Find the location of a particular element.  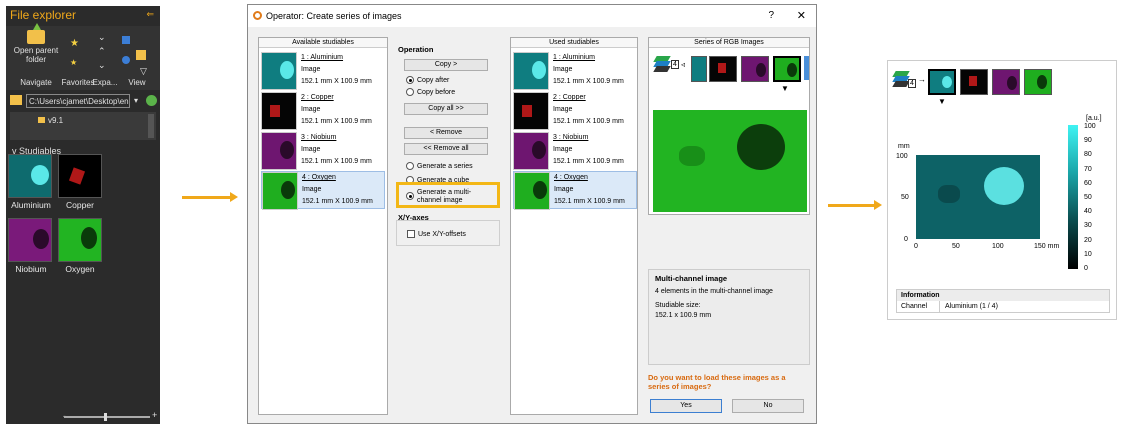

info-head: Multi-channel image is located at coordinates (691, 278).